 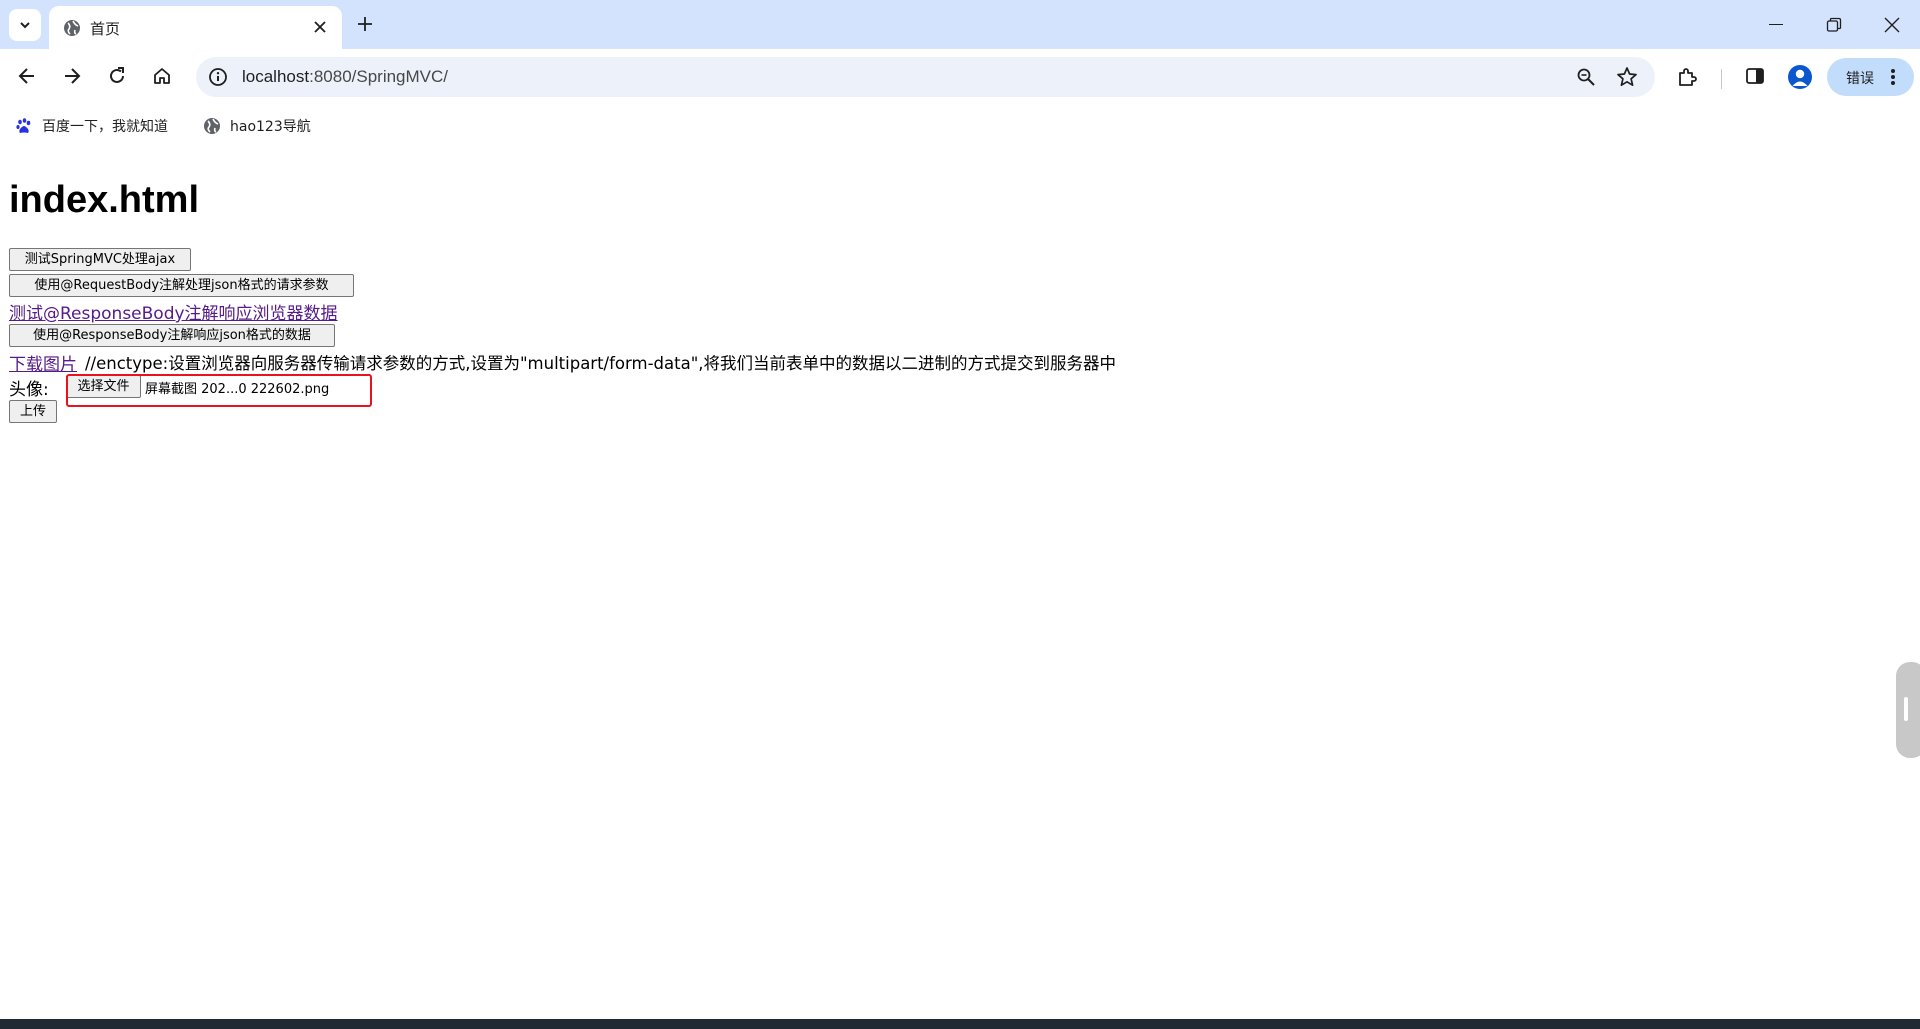 I want to click on toolbar-divider, so click(x=1721, y=79).